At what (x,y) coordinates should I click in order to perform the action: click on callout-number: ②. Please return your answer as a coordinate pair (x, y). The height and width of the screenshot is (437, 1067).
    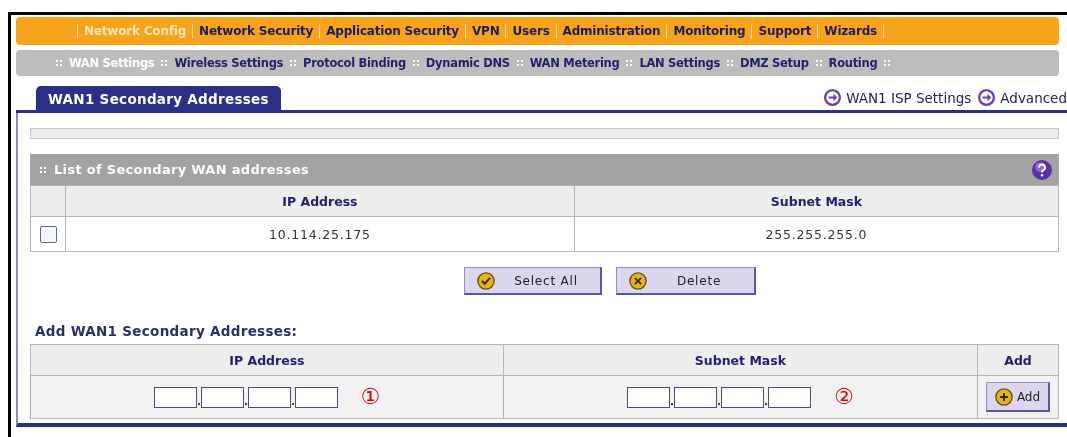
    Looking at the image, I should click on (844, 397).